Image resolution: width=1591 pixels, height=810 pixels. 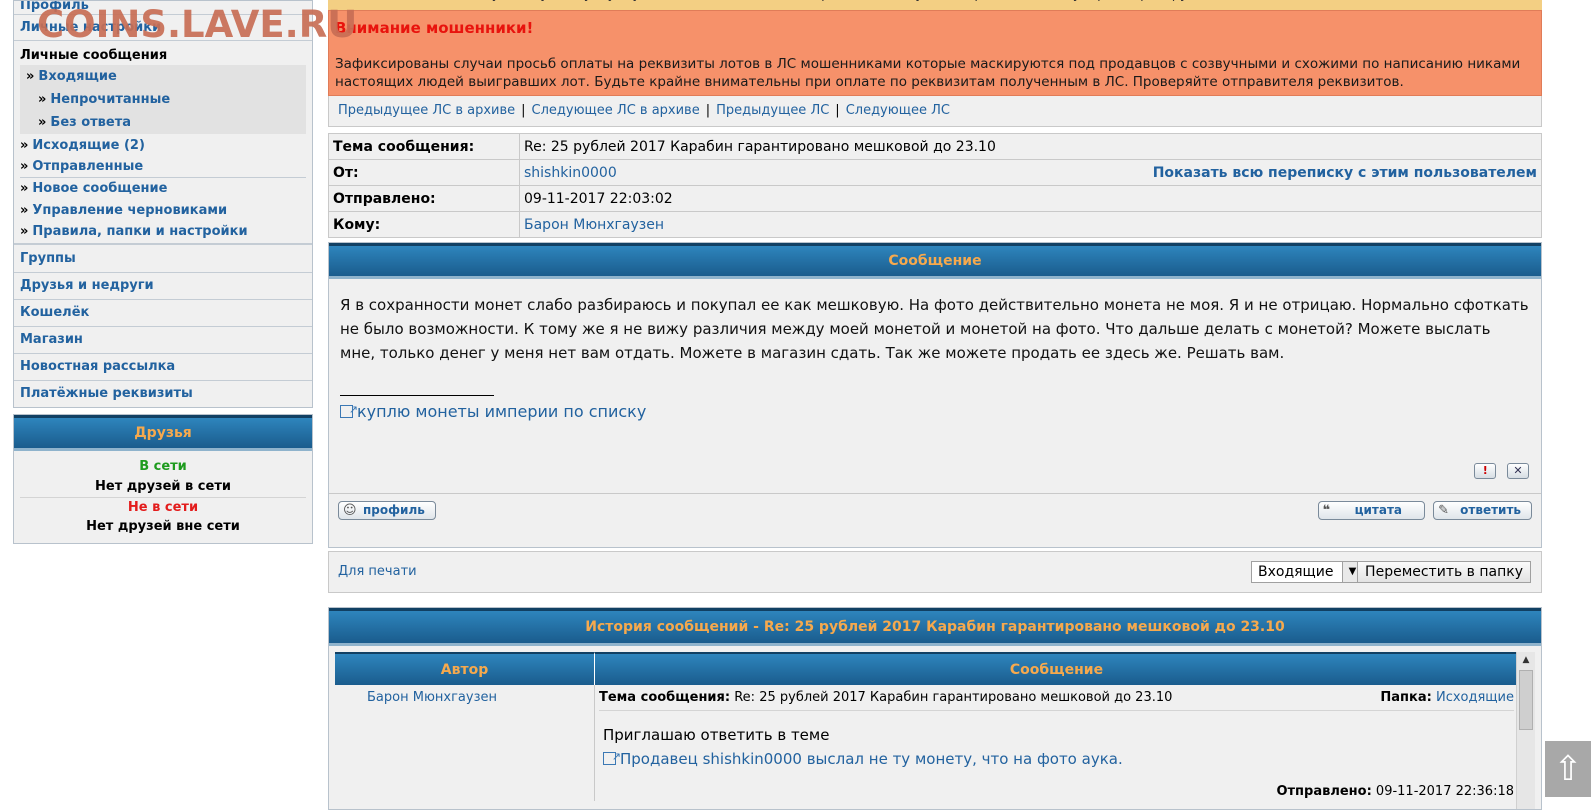 I want to click on signature-divider, so click(x=417, y=395).